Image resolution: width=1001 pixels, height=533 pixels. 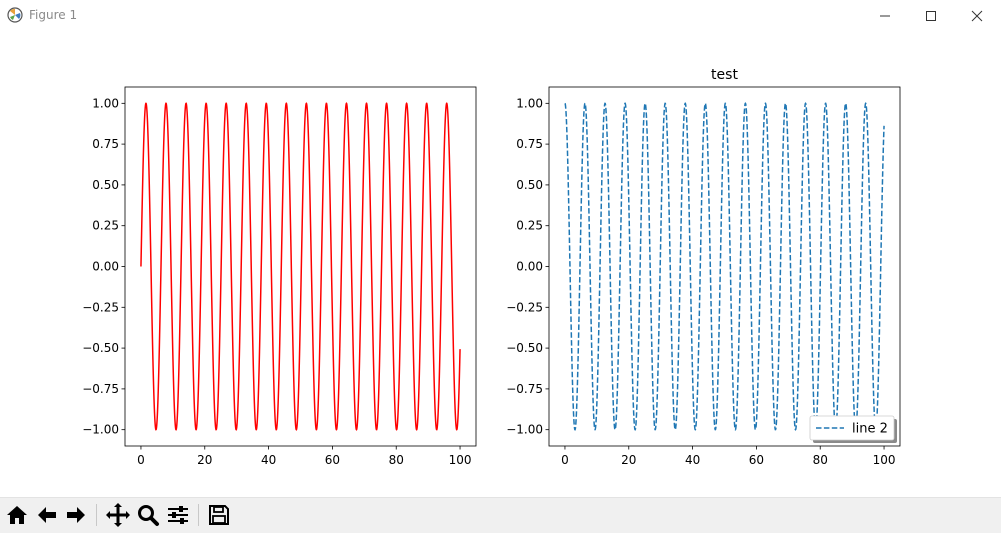 I want to click on zoom-button, so click(x=148, y=515).